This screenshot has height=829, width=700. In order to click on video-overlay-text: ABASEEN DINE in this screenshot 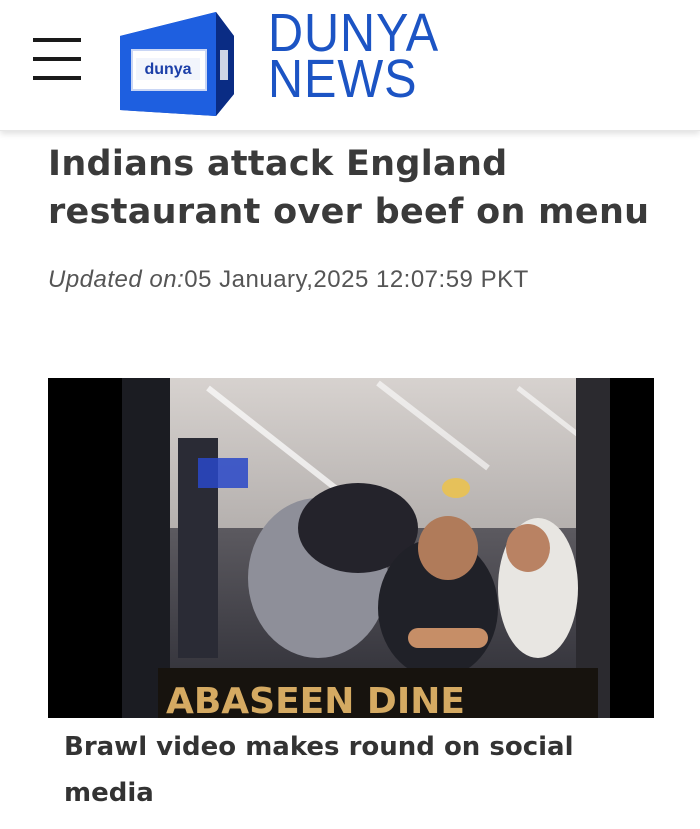, I will do `click(315, 699)`.